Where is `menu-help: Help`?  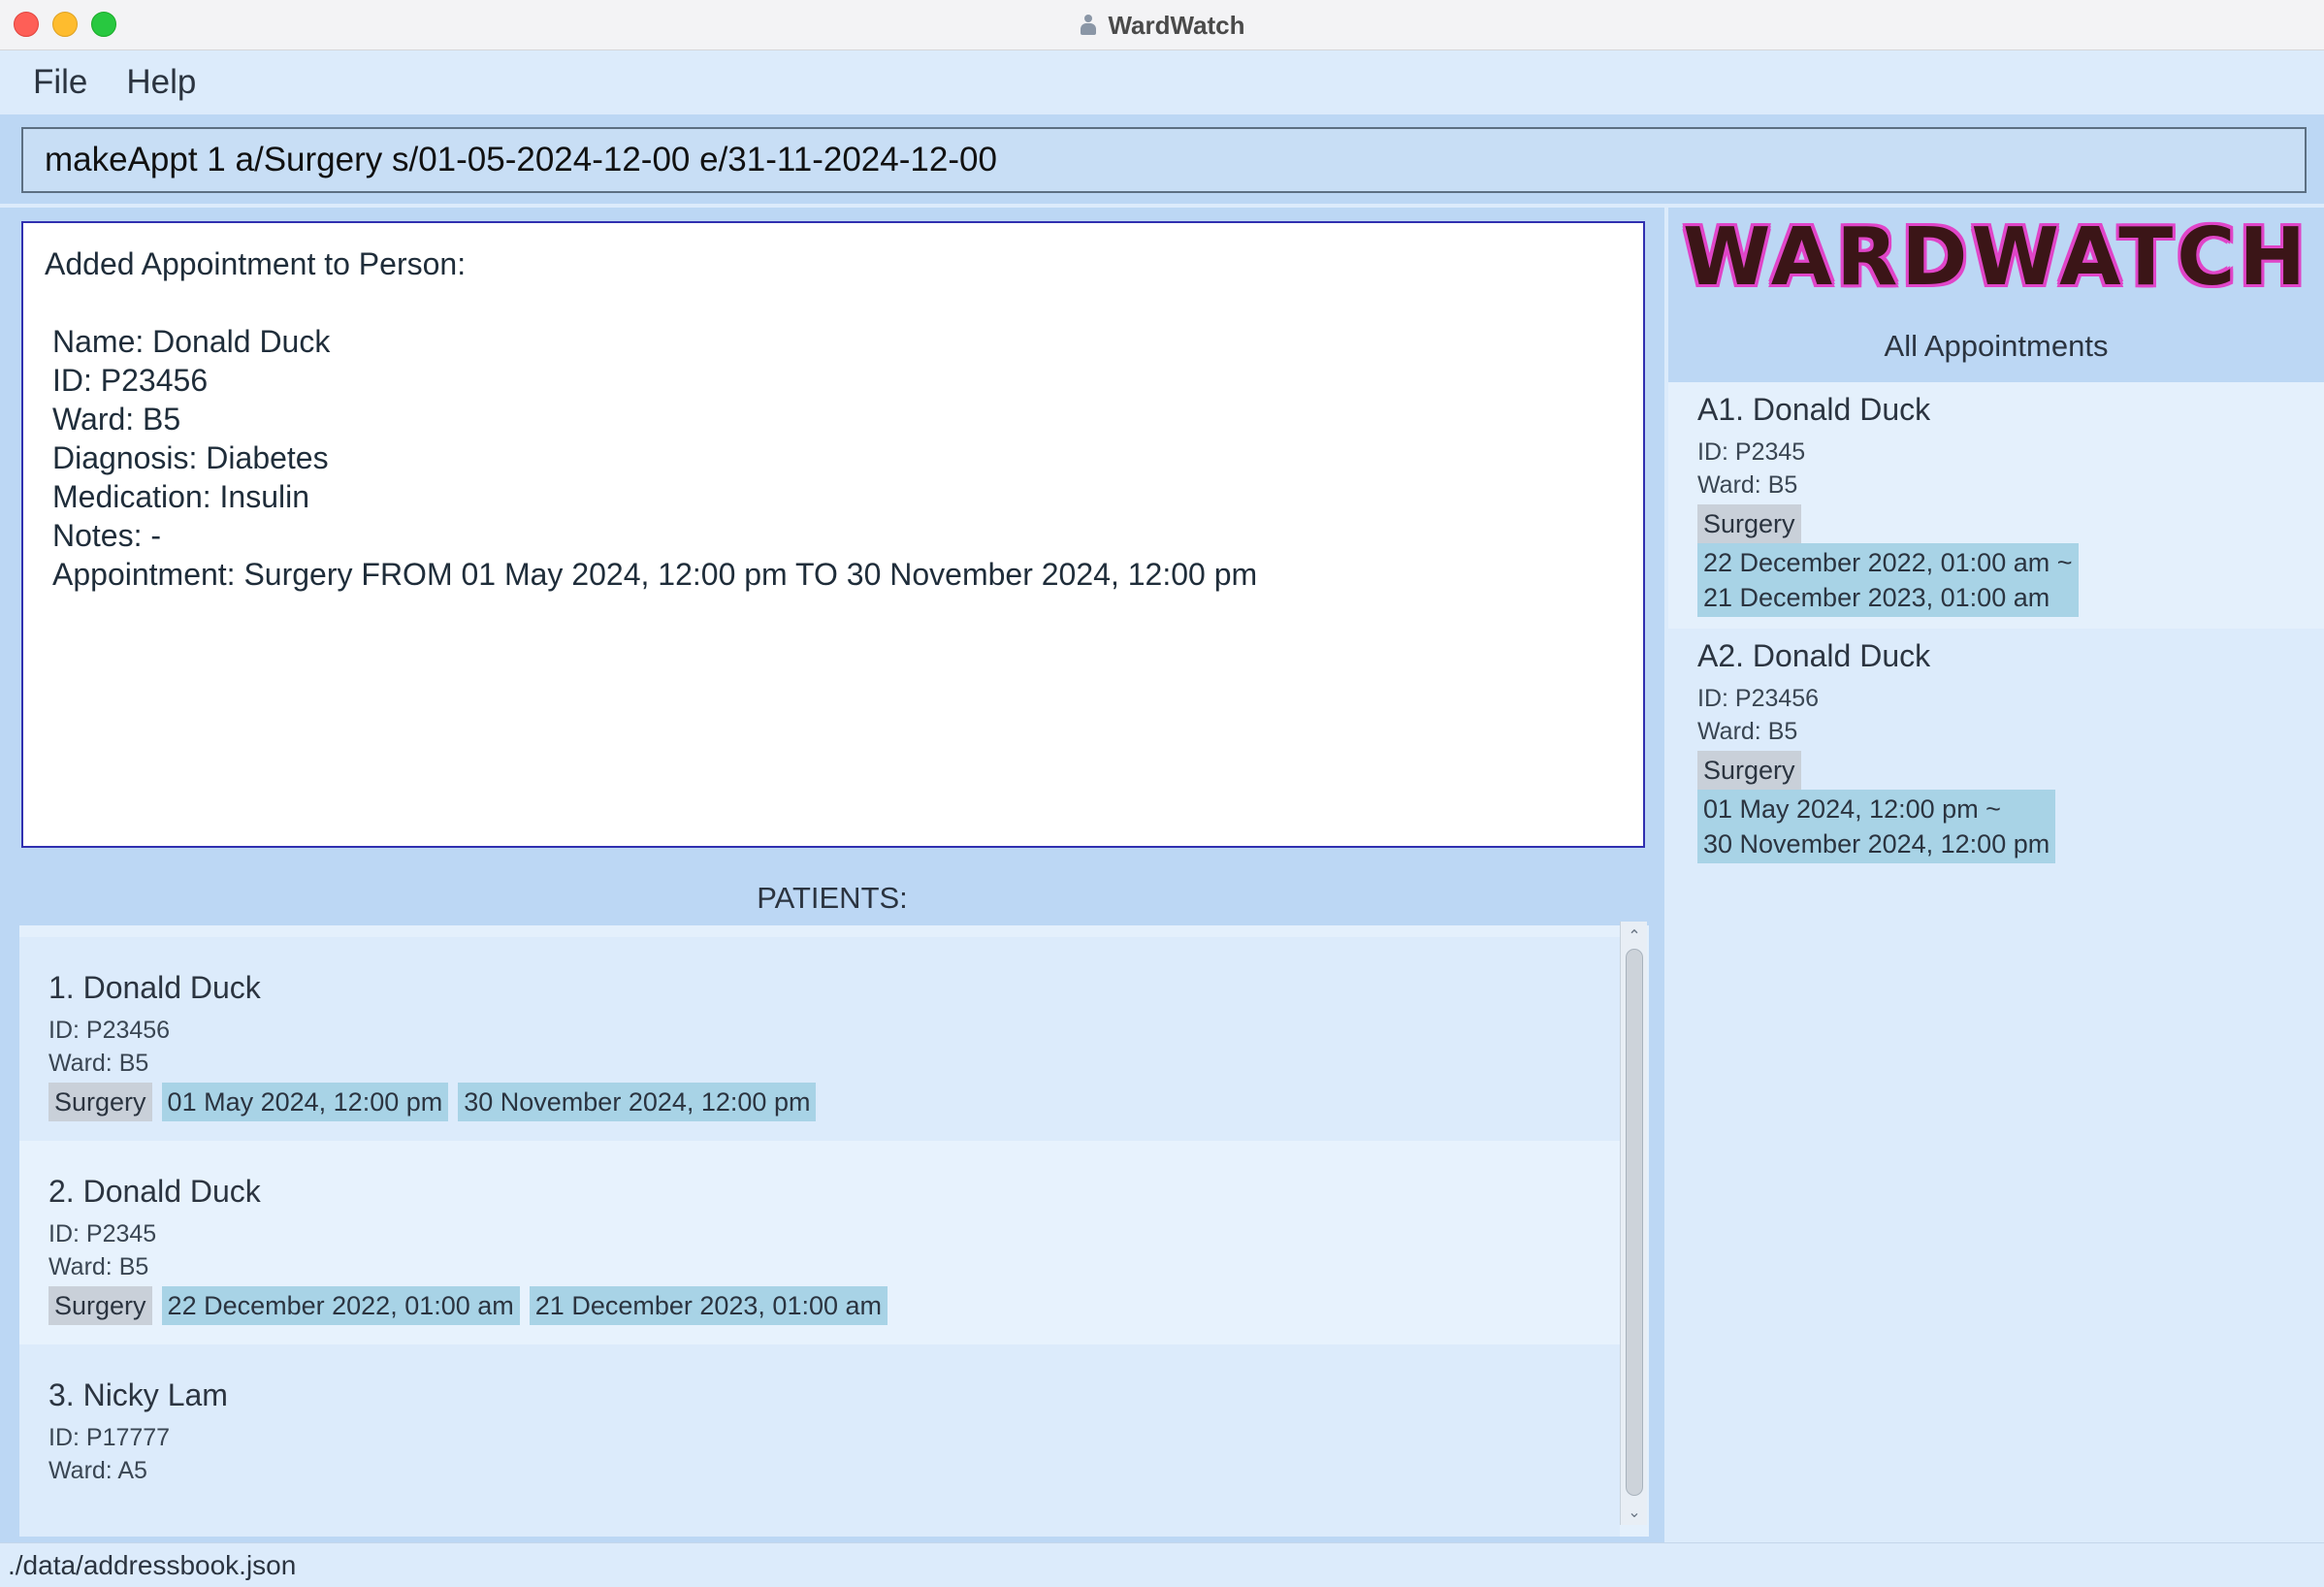 menu-help: Help is located at coordinates (161, 82).